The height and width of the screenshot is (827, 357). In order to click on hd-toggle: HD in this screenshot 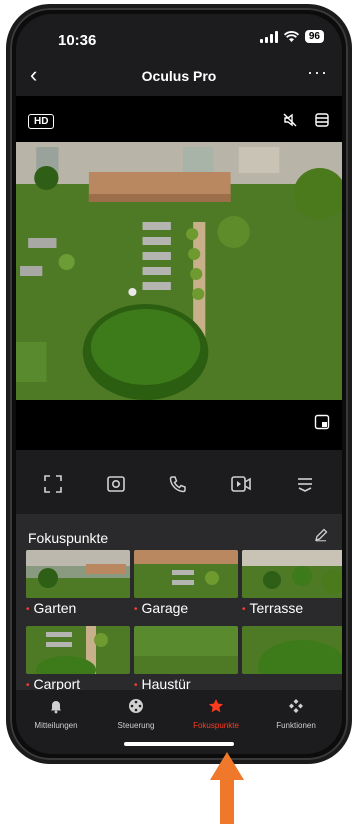, I will do `click(41, 121)`.